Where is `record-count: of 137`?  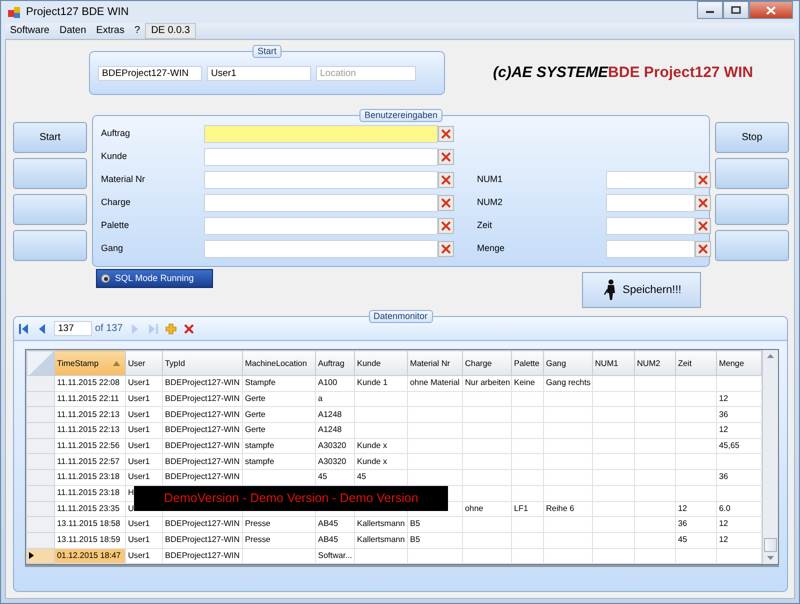
record-count: of 137 is located at coordinates (109, 329).